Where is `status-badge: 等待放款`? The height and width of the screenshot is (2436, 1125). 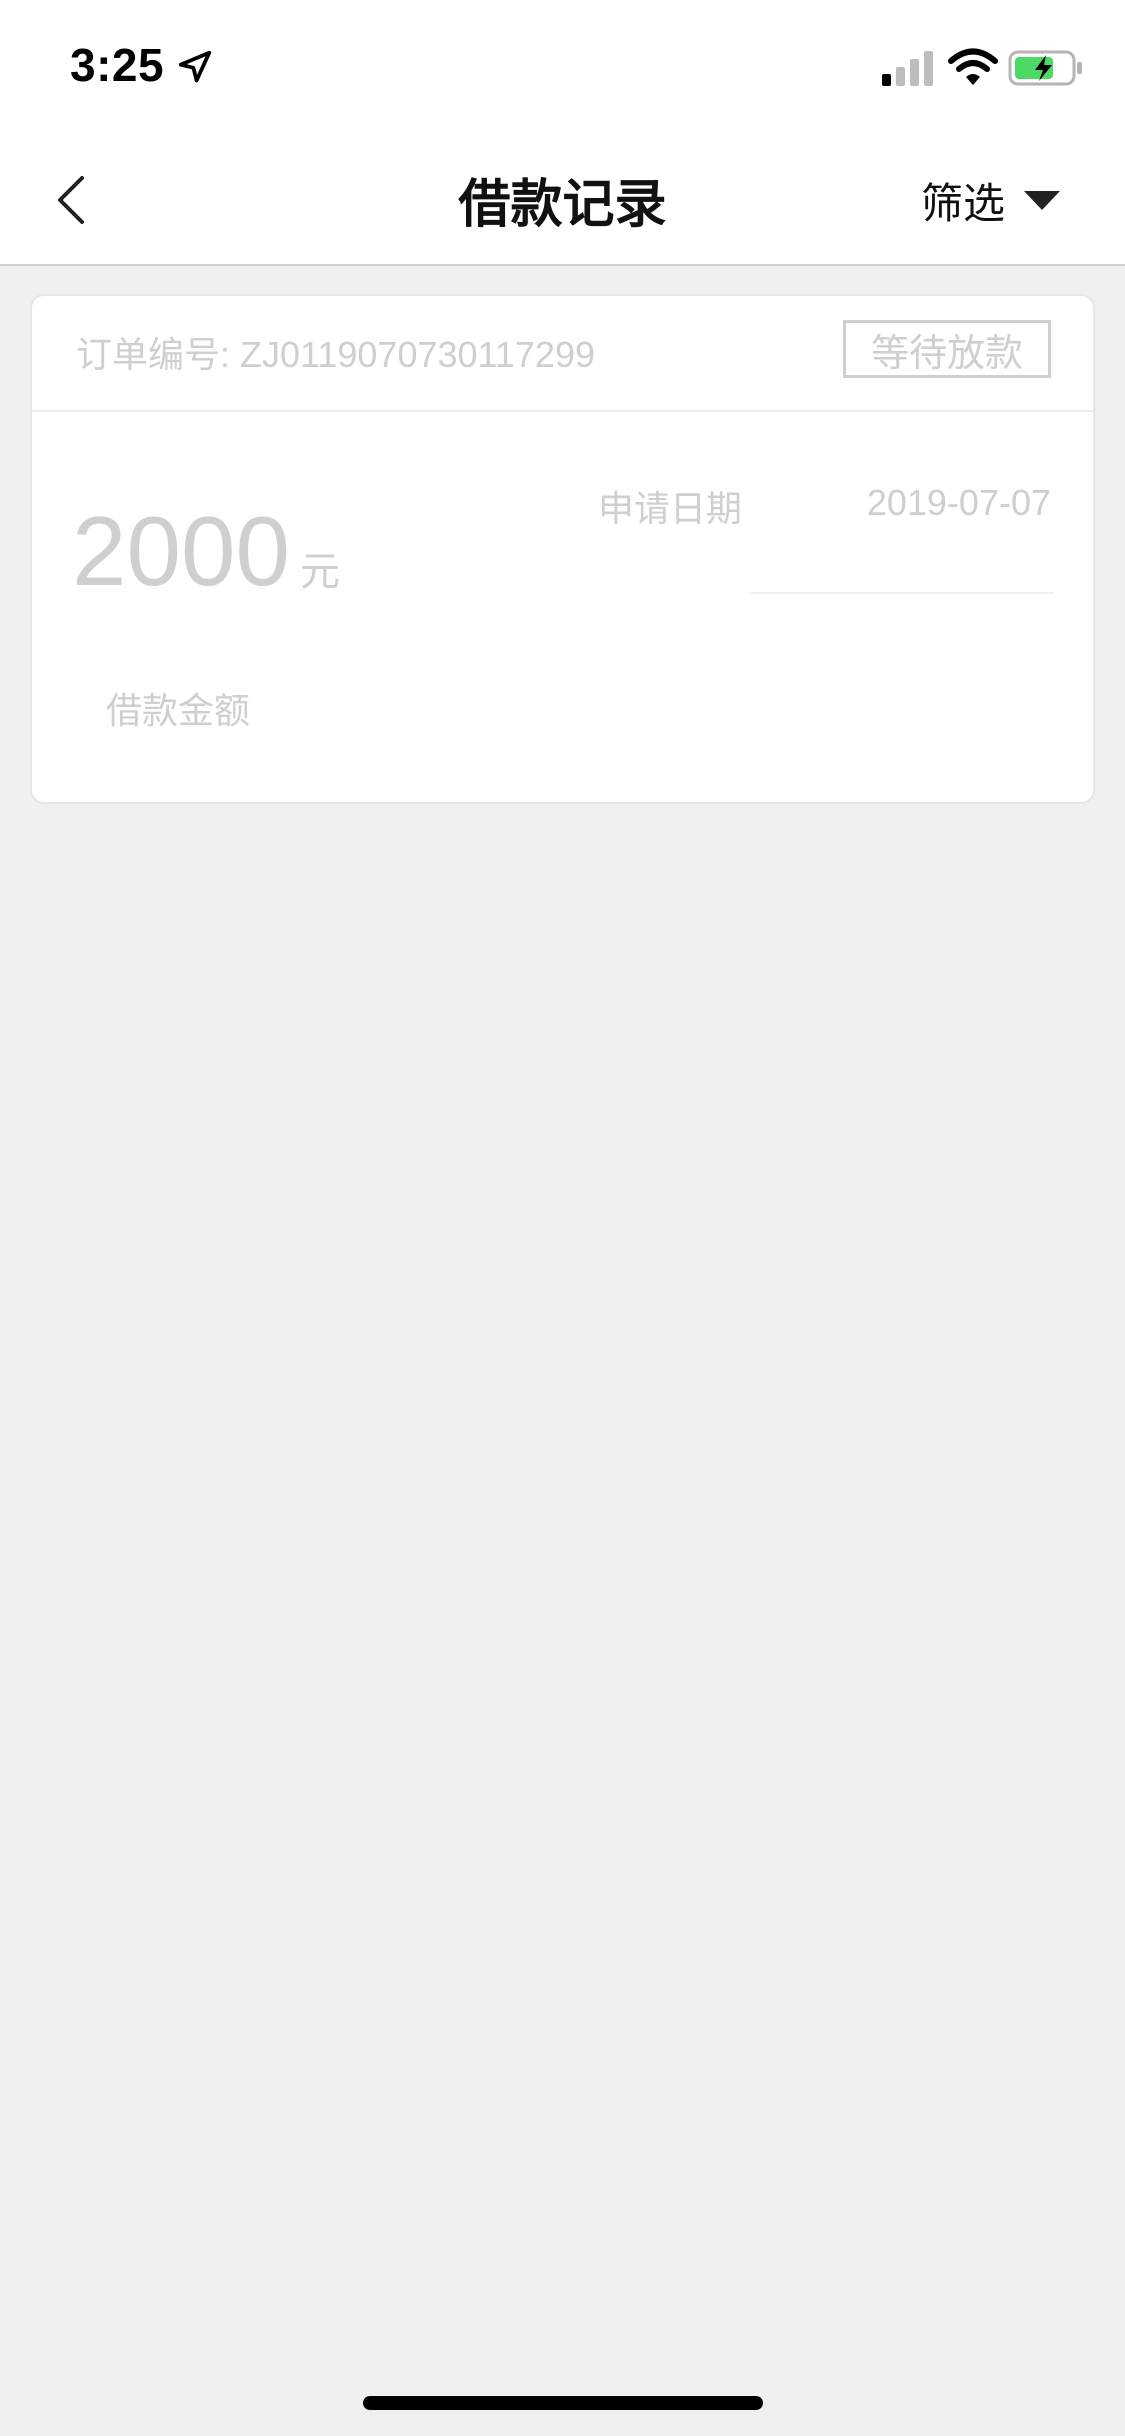 status-badge: 等待放款 is located at coordinates (947, 349).